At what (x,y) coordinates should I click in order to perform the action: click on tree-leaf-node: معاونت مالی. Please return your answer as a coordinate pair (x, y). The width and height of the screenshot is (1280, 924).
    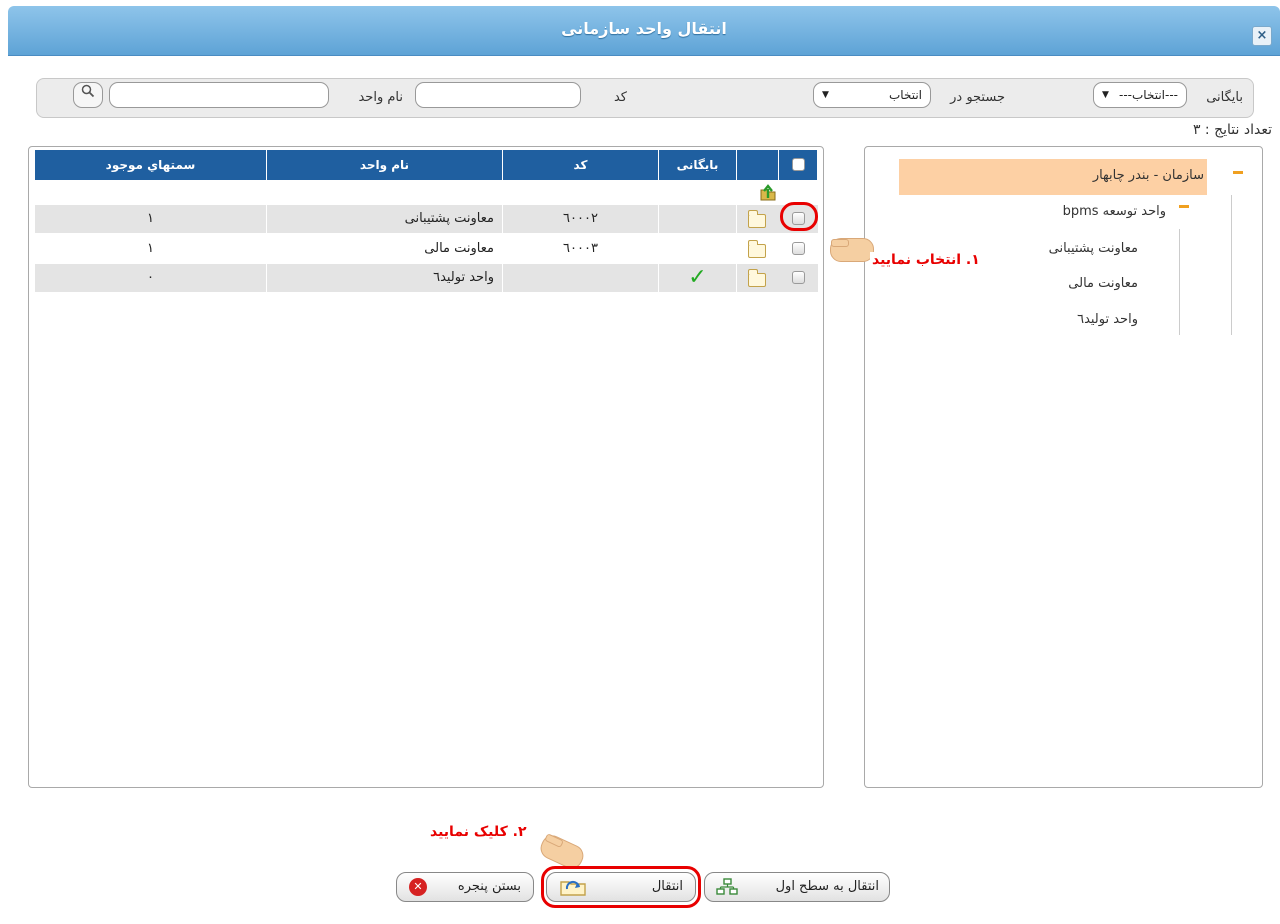
    Looking at the image, I should click on (1103, 283).